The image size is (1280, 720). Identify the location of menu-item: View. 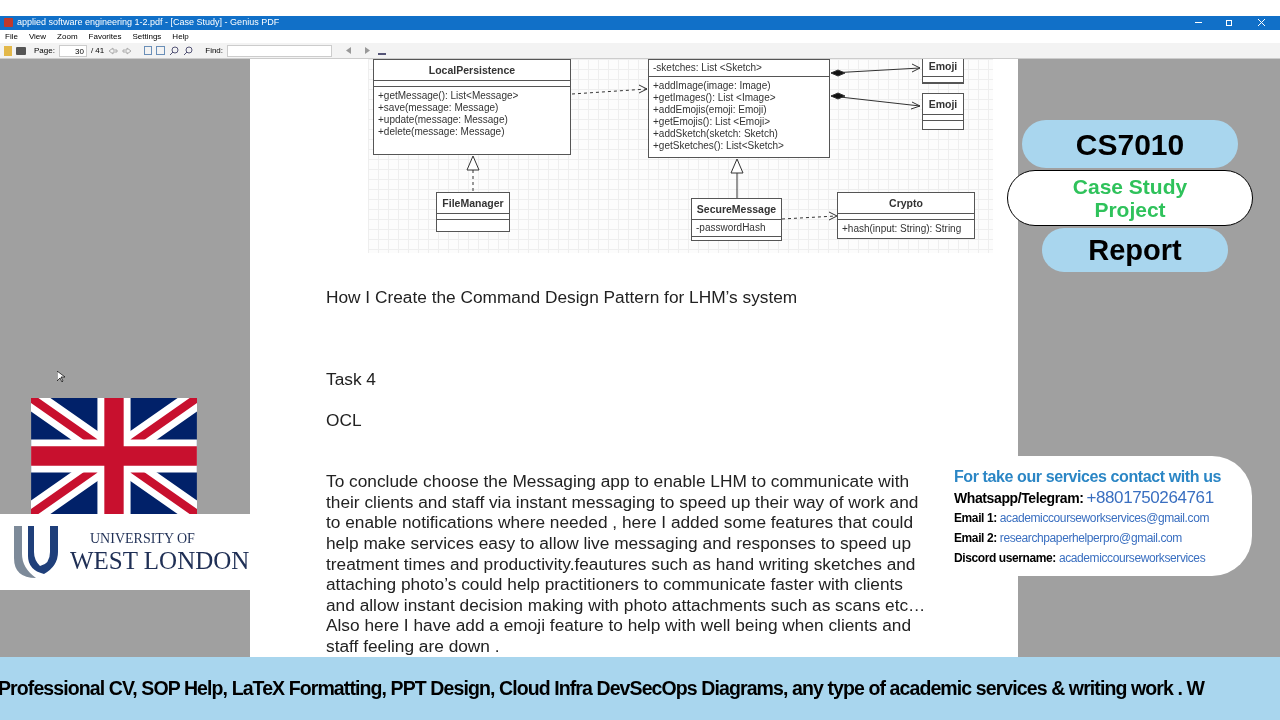
(37, 36).